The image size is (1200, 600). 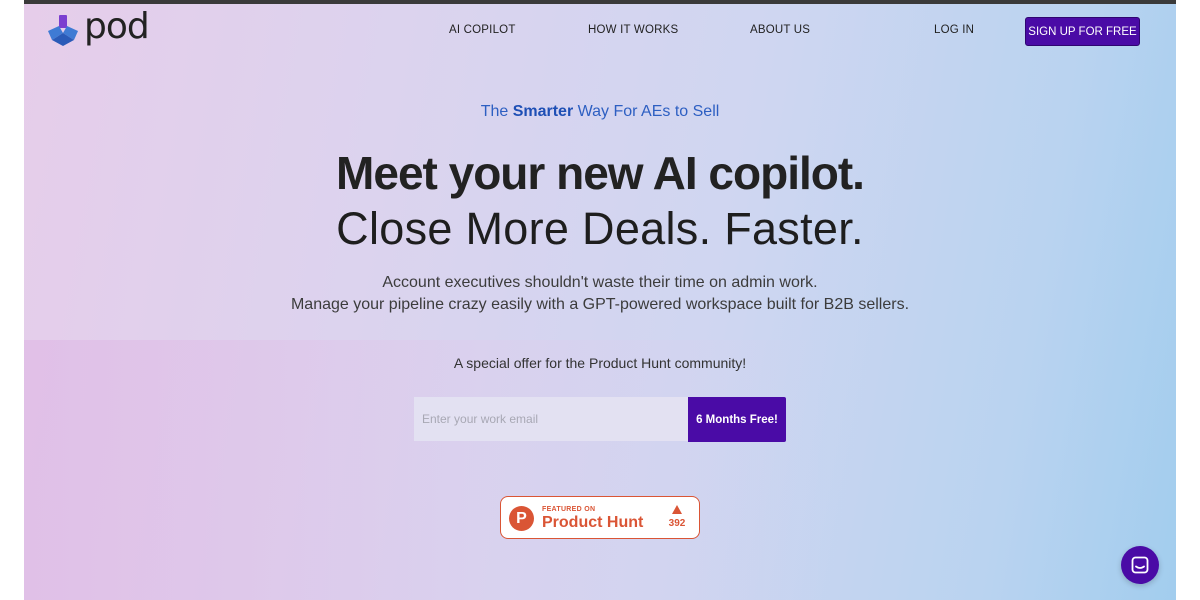 I want to click on upvote-arrow-icon, so click(x=677, y=509).